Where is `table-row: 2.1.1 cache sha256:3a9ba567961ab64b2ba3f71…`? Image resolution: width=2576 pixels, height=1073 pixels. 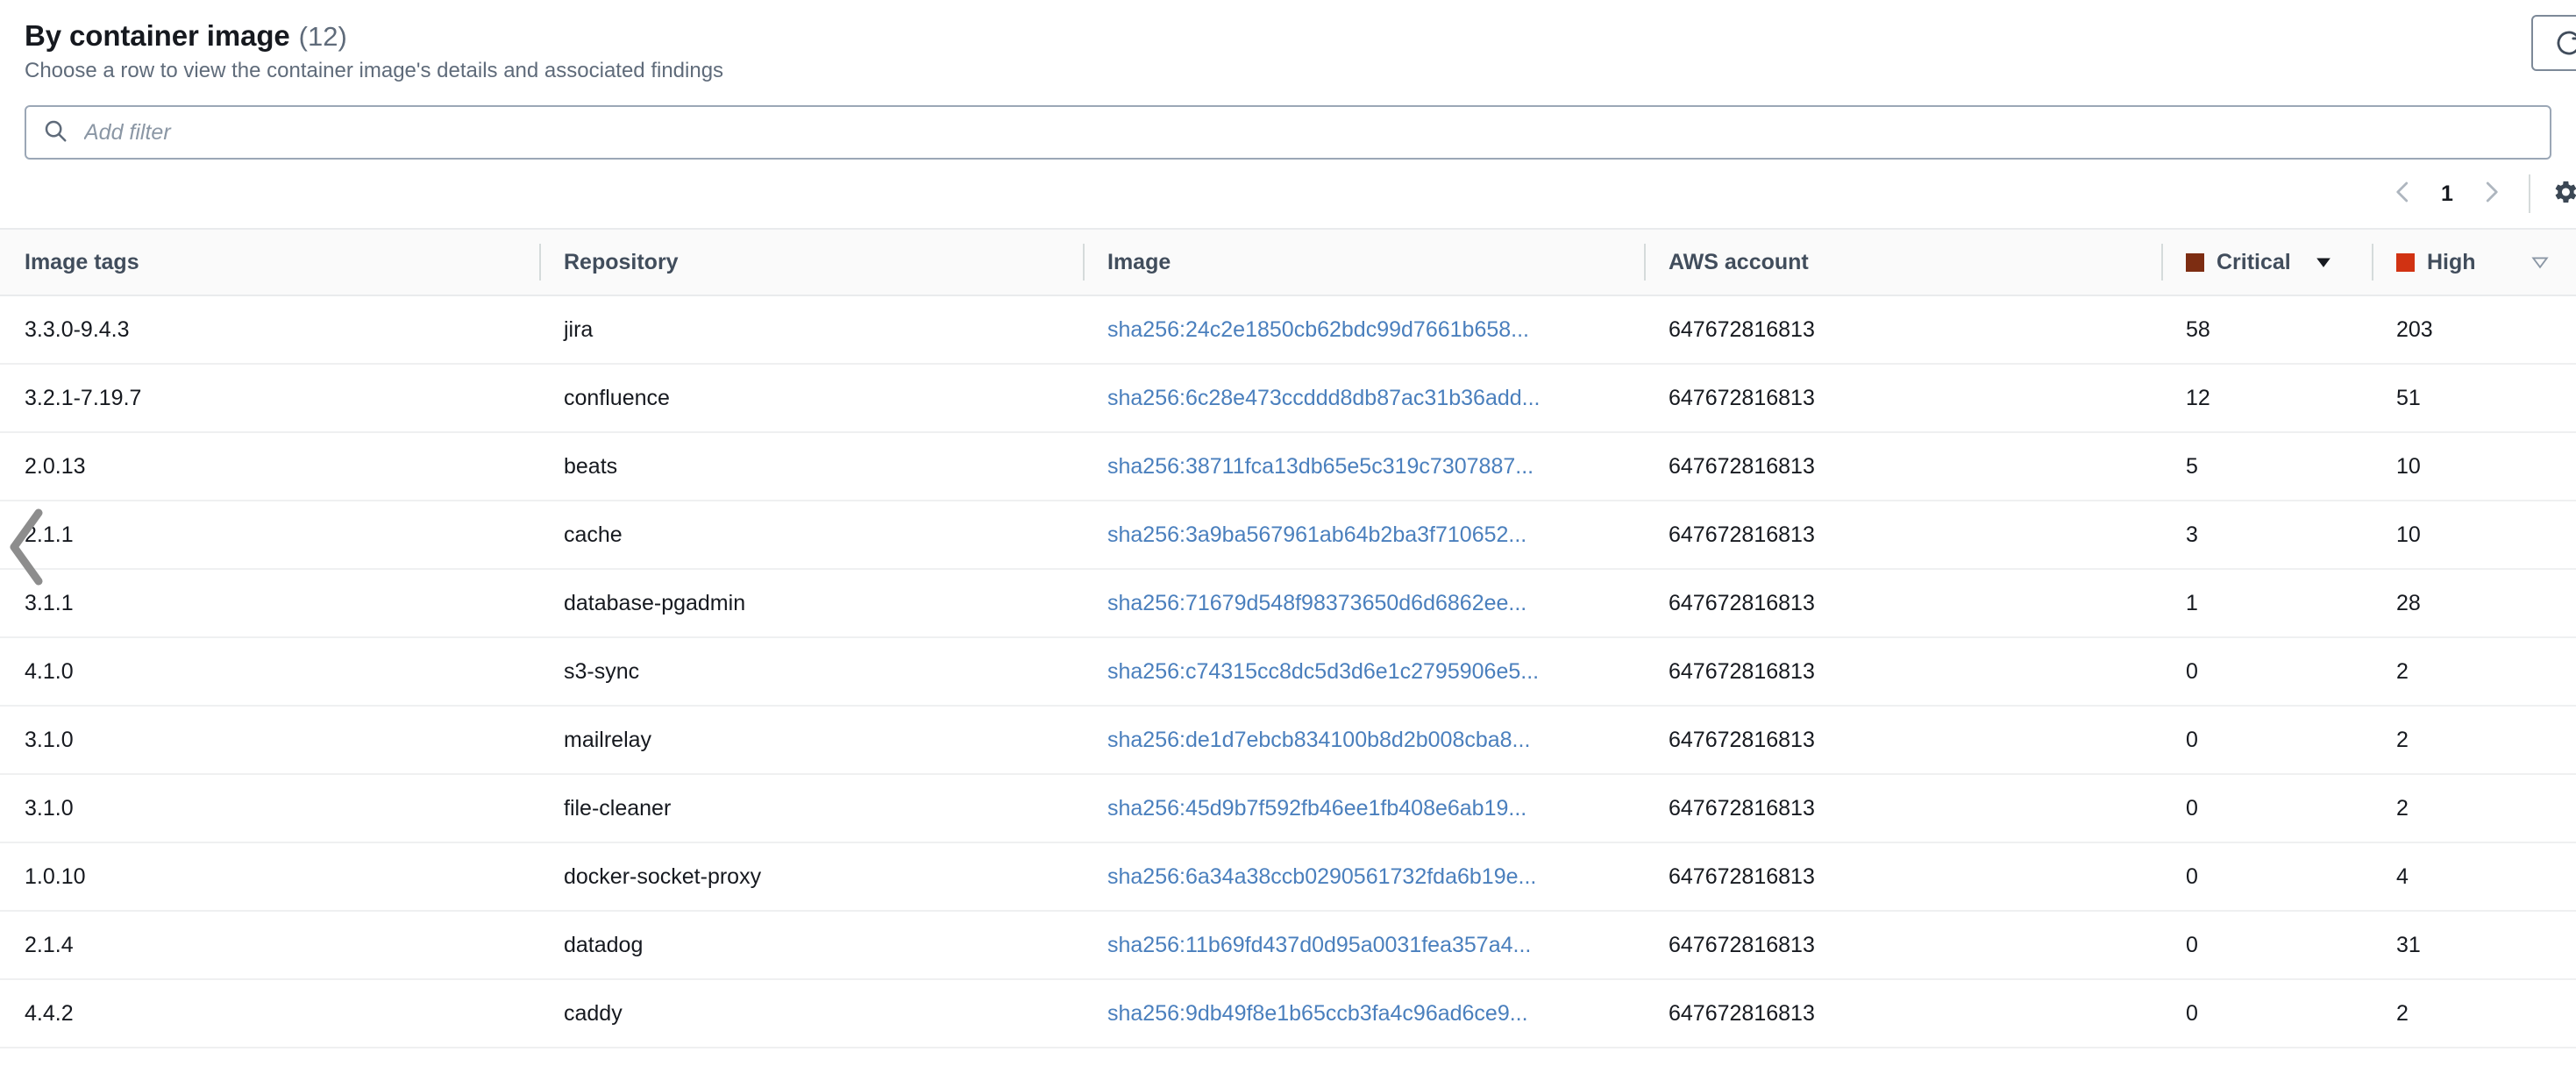 table-row: 2.1.1 cache sha256:3a9ba567961ab64b2ba3f71… is located at coordinates (1288, 535).